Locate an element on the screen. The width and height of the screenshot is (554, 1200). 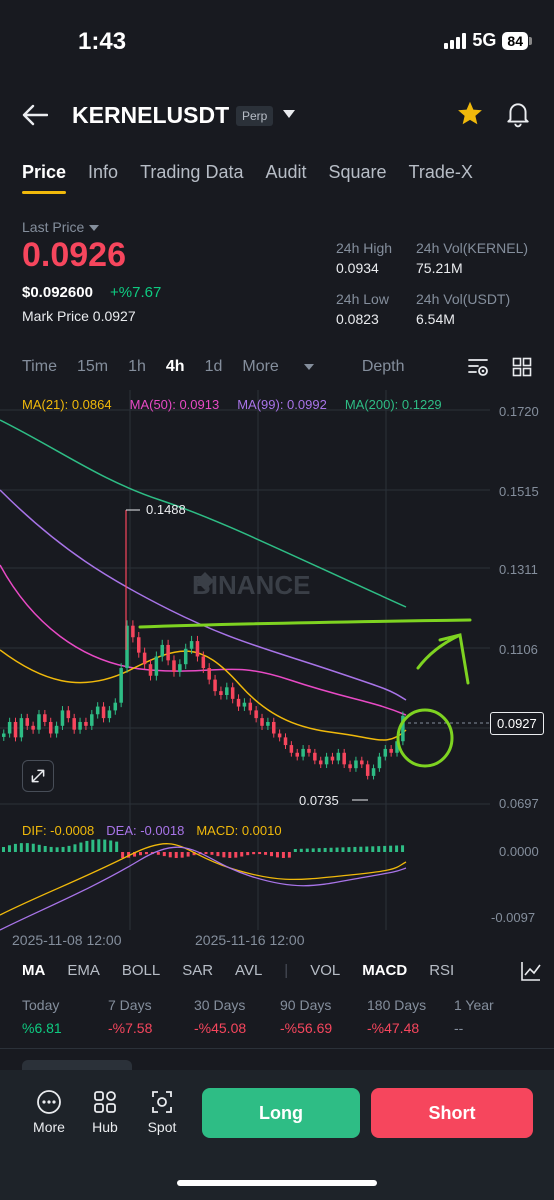
price-change: +%7.67 is located at coordinates (136, 292).